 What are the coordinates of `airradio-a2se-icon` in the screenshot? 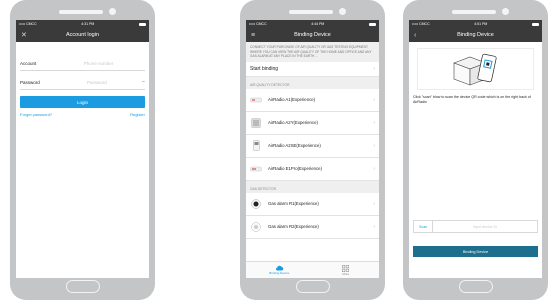 It's located at (256, 146).